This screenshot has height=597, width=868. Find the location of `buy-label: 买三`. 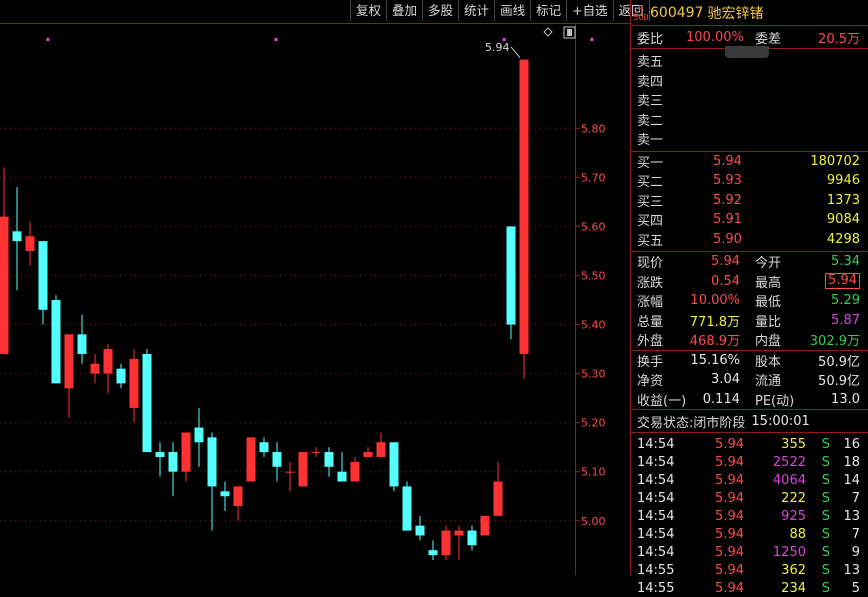

buy-label: 买三 is located at coordinates (650, 202).